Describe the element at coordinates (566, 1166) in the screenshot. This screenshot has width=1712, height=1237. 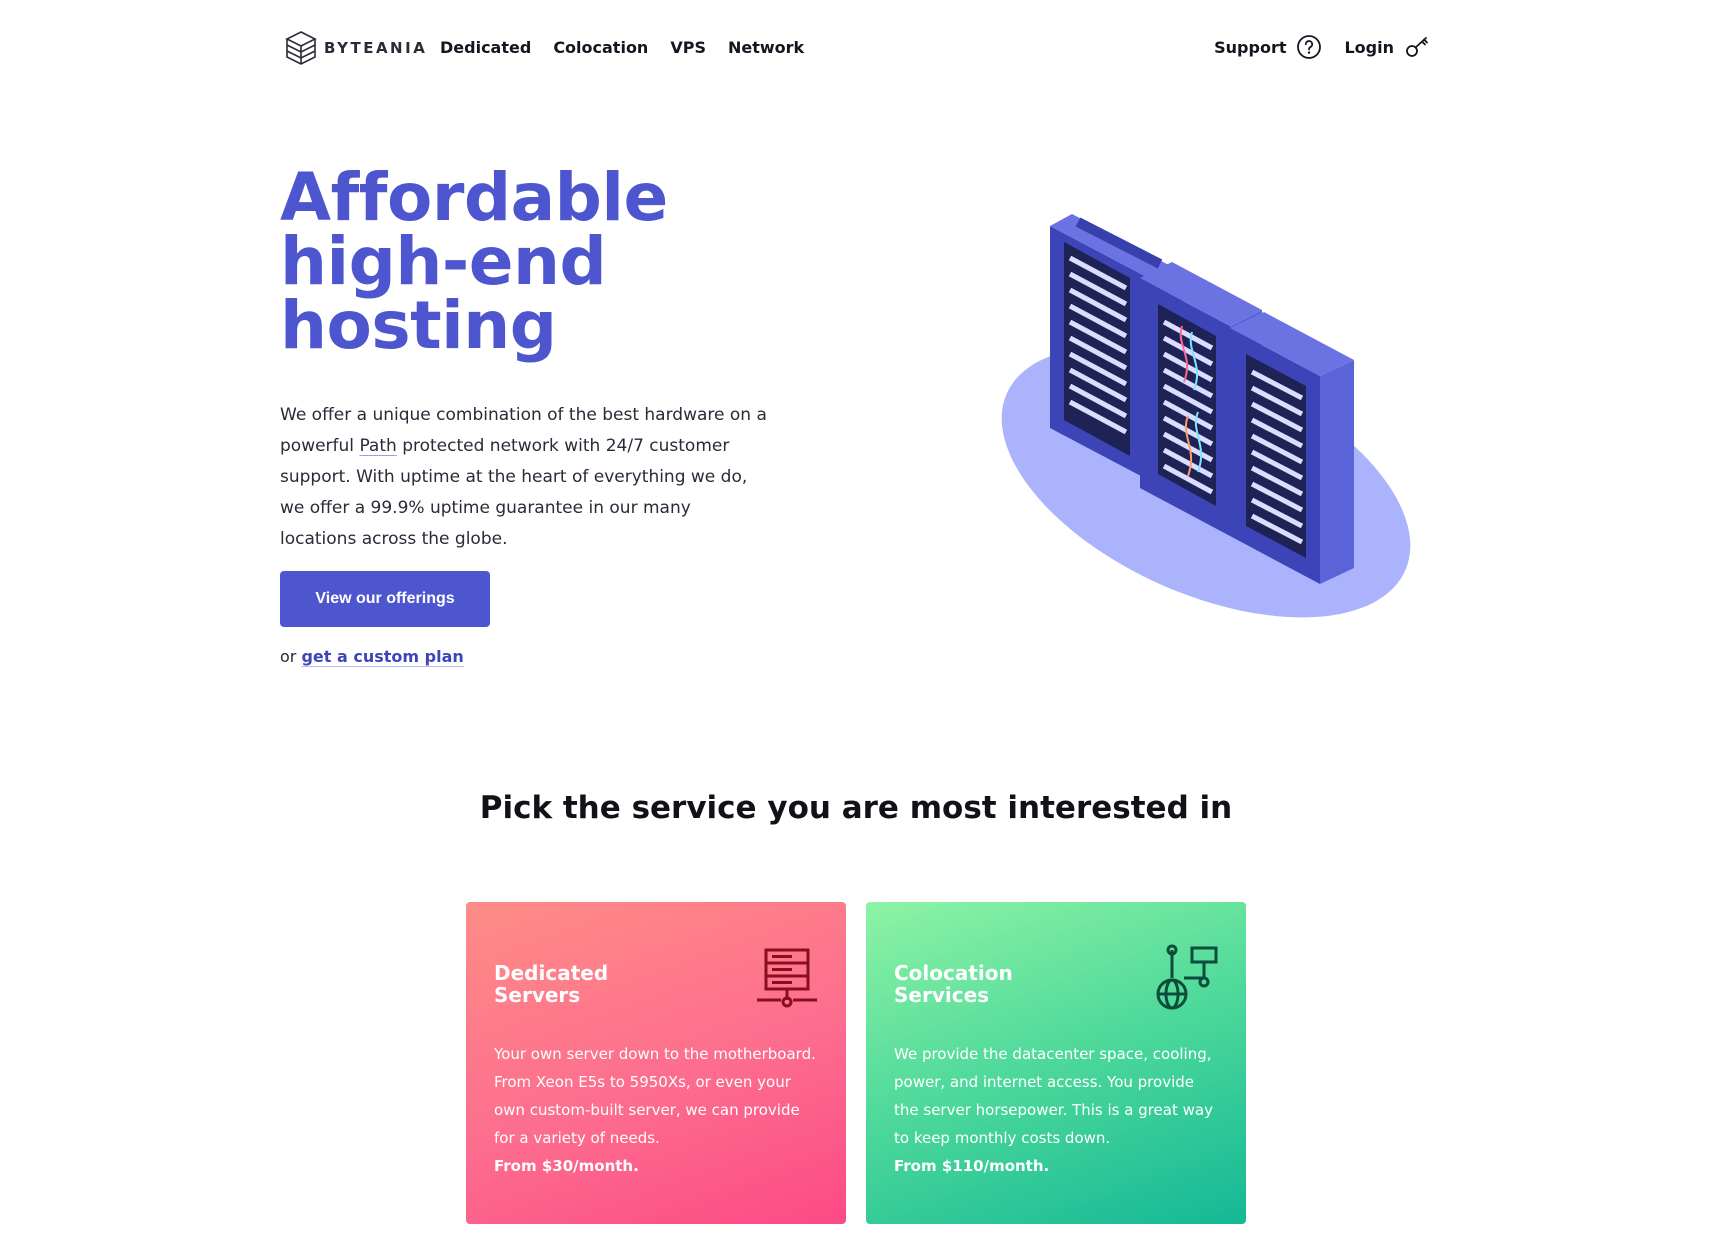
I see `card-price: From $30/month.` at that location.